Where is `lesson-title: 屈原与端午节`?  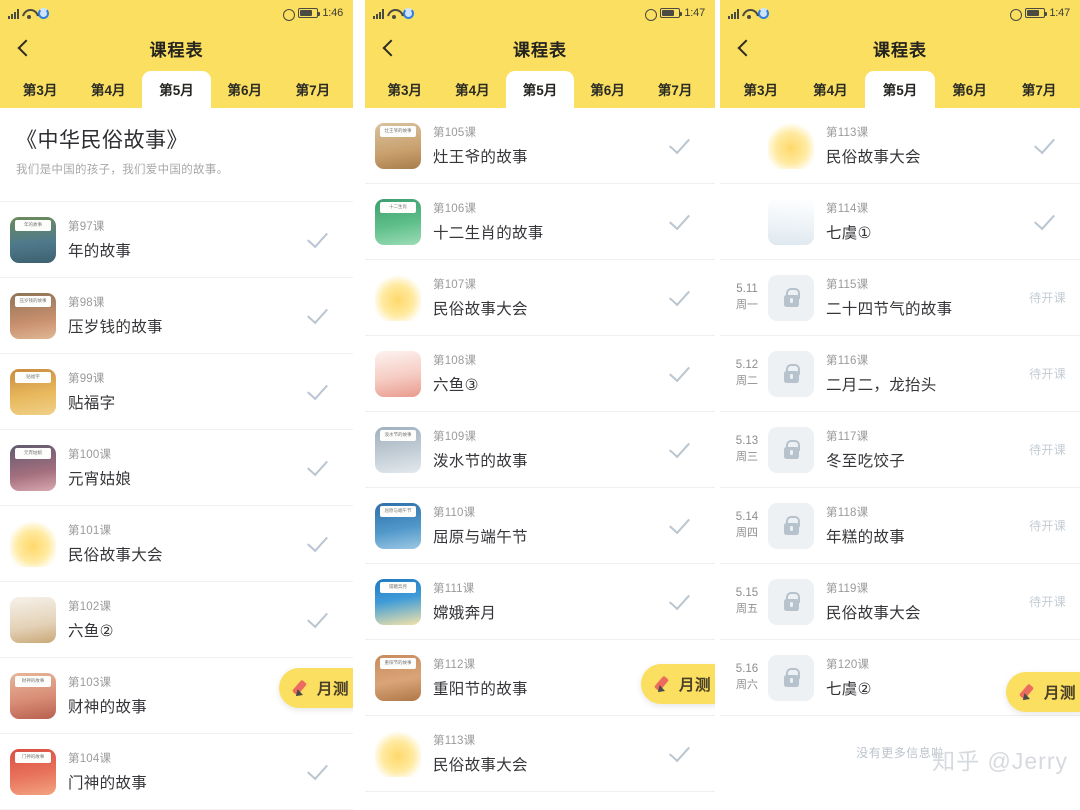 lesson-title: 屈原与端午节 is located at coordinates (480, 537).